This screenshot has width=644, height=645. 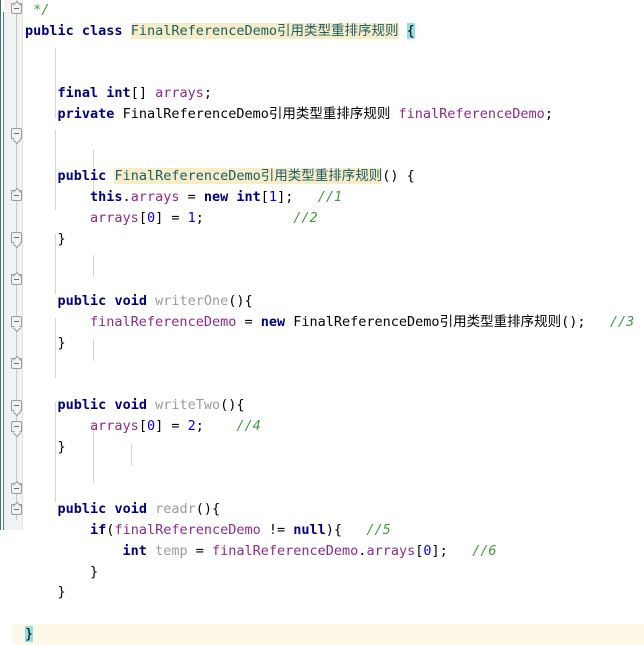 What do you see at coordinates (333, 509) in the screenshot?
I see `line-readr-decl: public void readr(){` at bounding box center [333, 509].